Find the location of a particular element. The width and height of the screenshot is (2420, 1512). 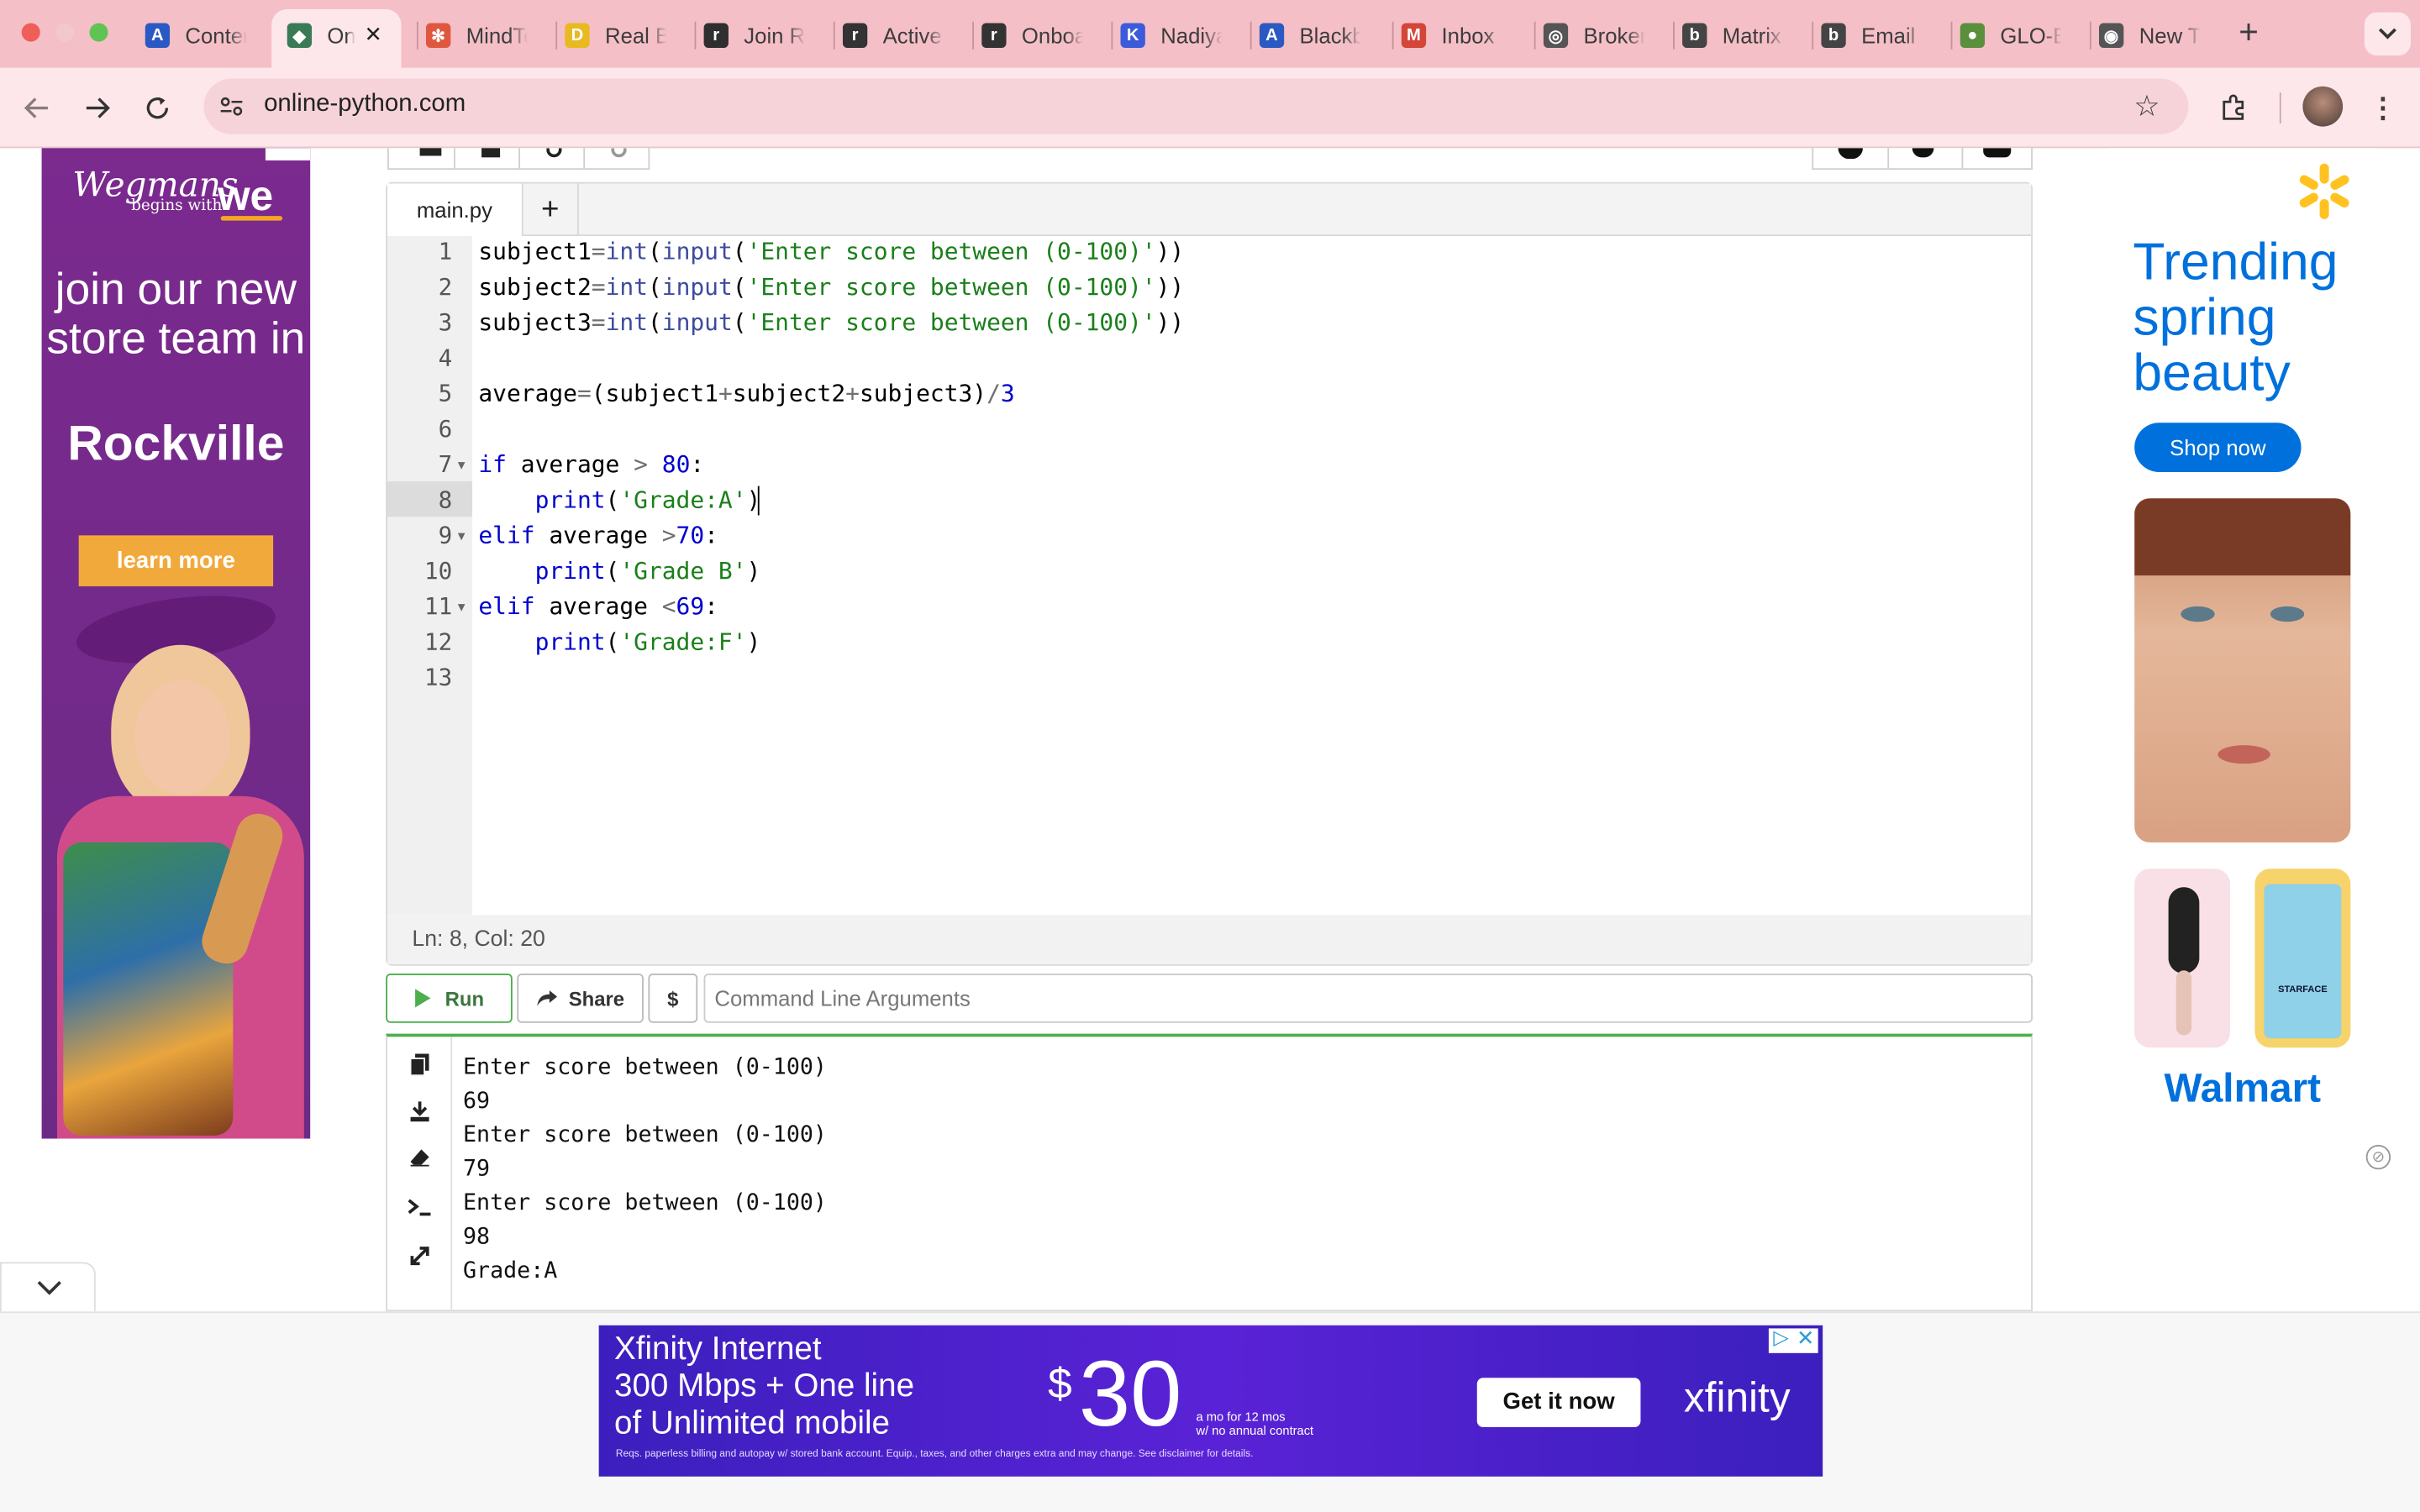

ad-headline: Trending spring beauty is located at coordinates (2235, 318).